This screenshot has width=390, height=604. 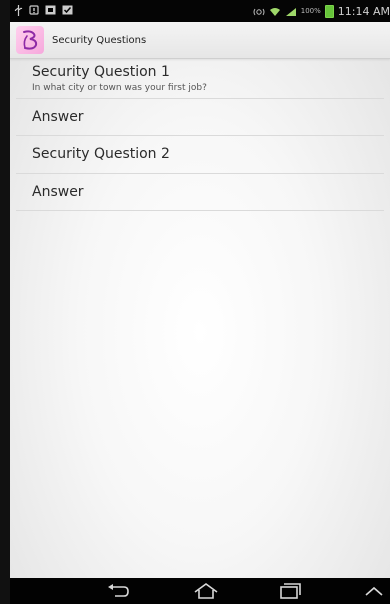 I want to click on security-question-1-value: In what city or town was your first job?, so click(x=119, y=87).